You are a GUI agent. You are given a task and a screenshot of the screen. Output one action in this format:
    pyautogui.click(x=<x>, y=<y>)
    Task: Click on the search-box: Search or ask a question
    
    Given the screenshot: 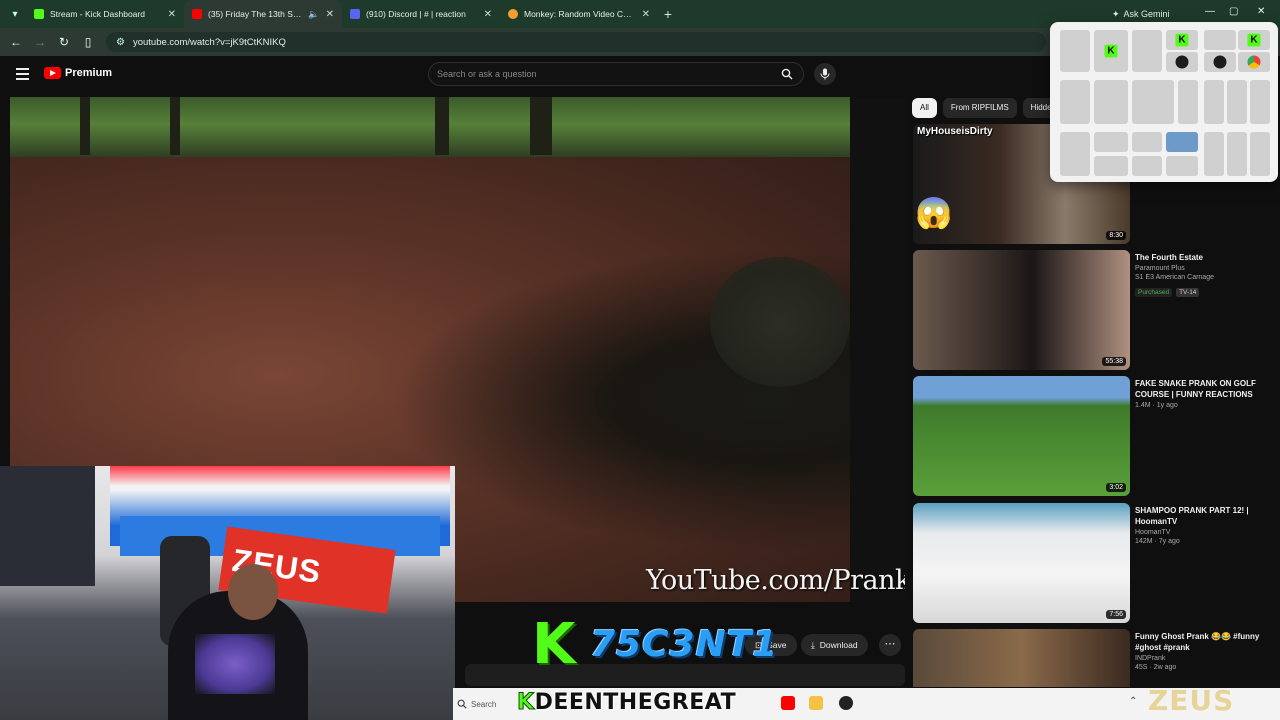 What is the action you would take?
    pyautogui.click(x=616, y=74)
    